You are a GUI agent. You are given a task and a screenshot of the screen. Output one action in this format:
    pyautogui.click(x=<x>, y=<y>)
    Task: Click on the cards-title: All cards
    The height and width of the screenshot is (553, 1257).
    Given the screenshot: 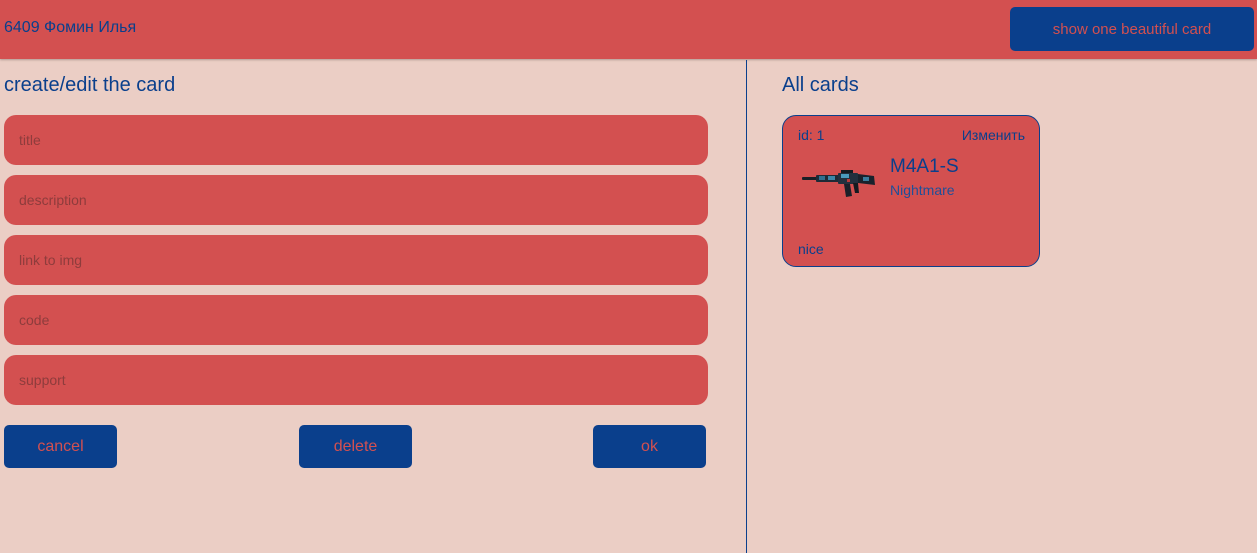 What is the action you would take?
    pyautogui.click(x=820, y=85)
    